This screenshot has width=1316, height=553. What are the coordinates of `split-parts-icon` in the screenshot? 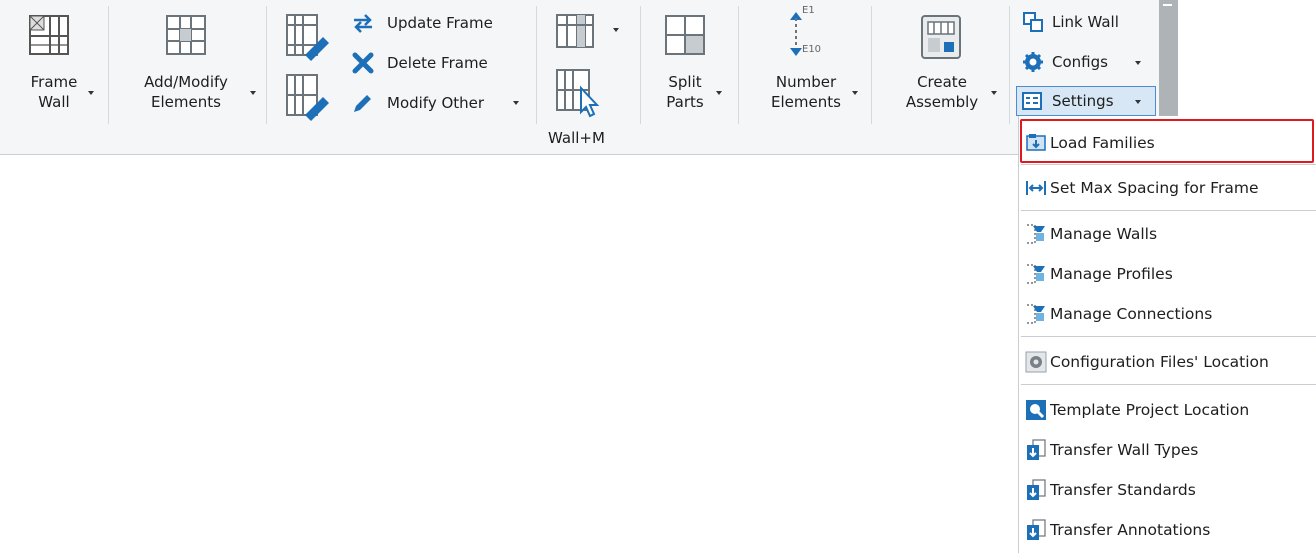 It's located at (685, 35).